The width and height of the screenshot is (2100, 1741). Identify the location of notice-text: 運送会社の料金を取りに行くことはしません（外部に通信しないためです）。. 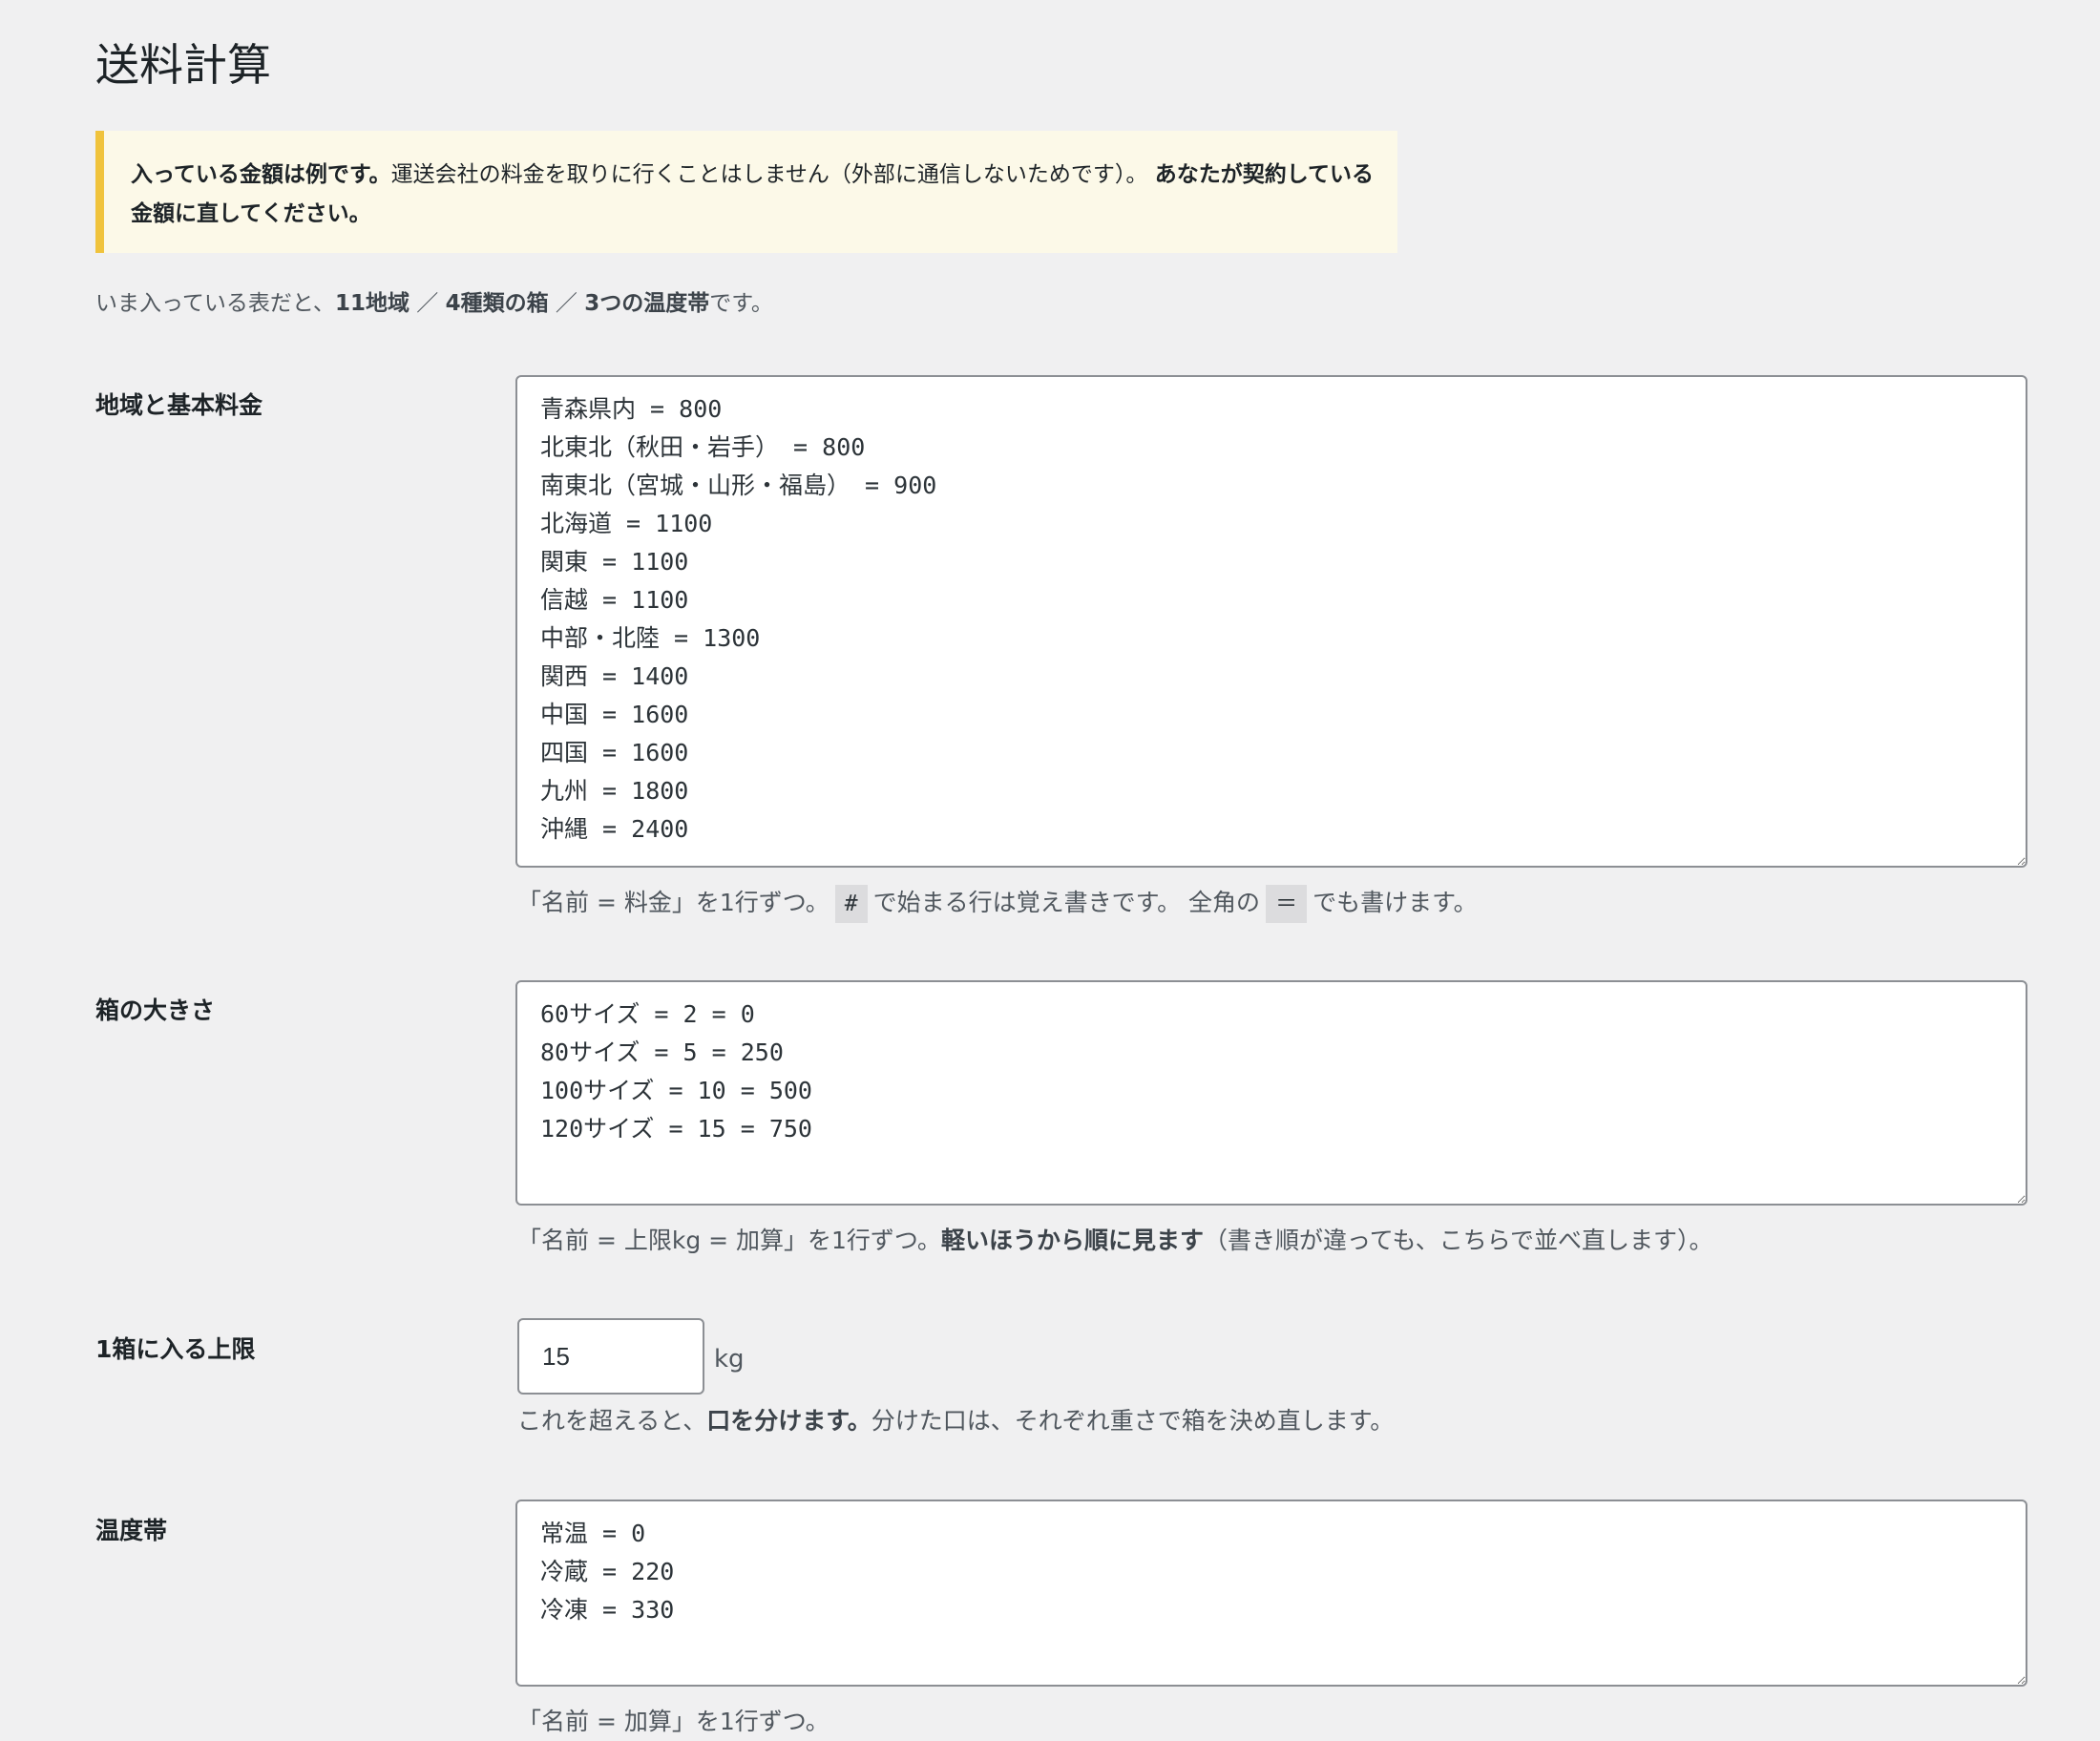
(769, 174).